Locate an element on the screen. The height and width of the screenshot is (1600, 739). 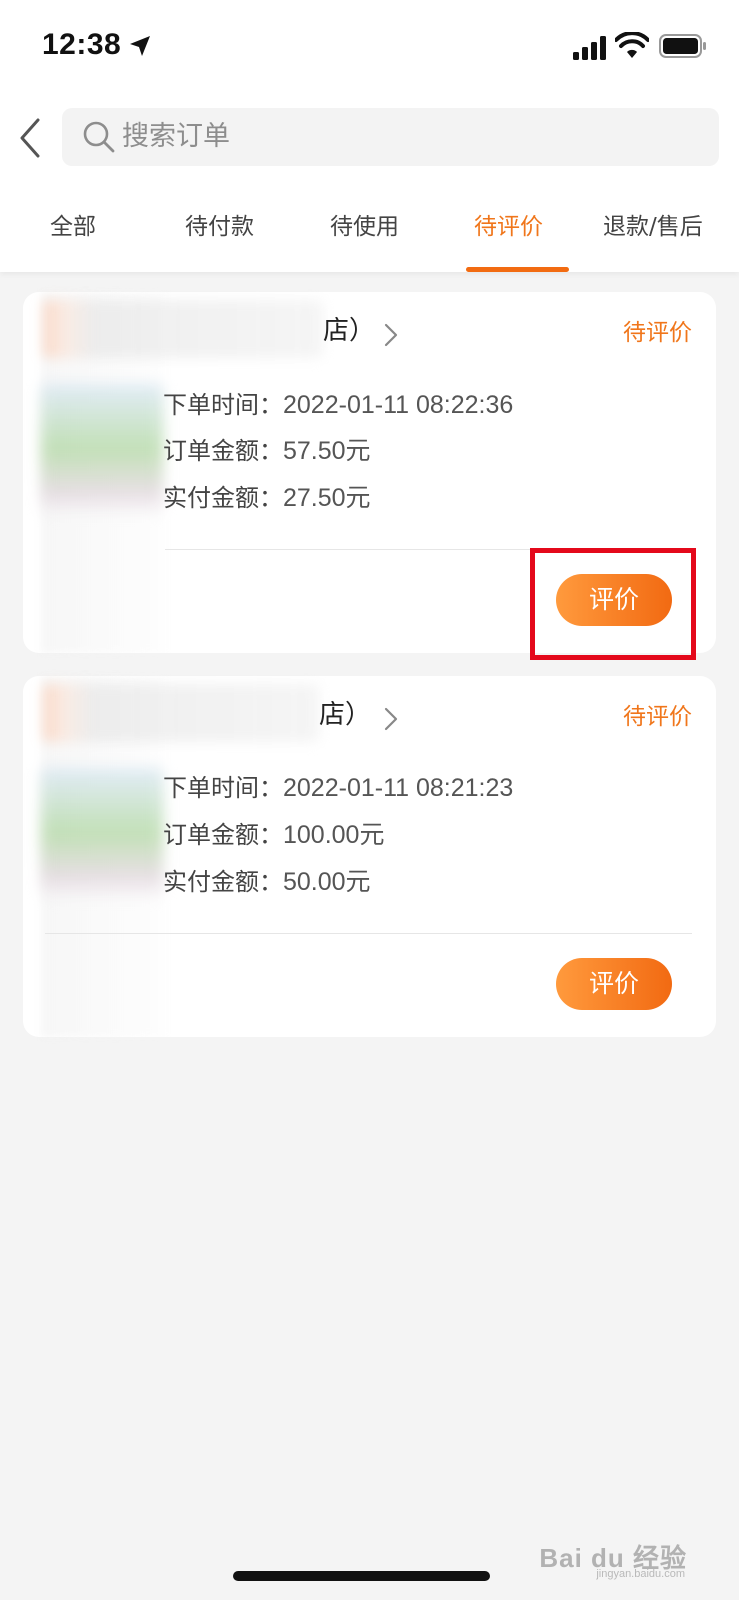
divider is located at coordinates (368, 933).